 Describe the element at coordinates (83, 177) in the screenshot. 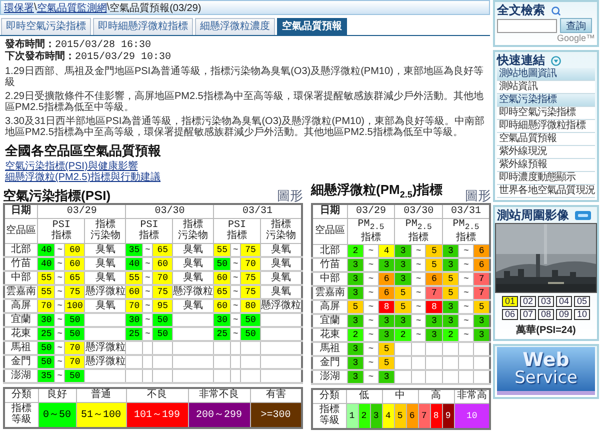

I see `document-link: 細懸浮微粒(PM2.5)指標與行動建議` at that location.